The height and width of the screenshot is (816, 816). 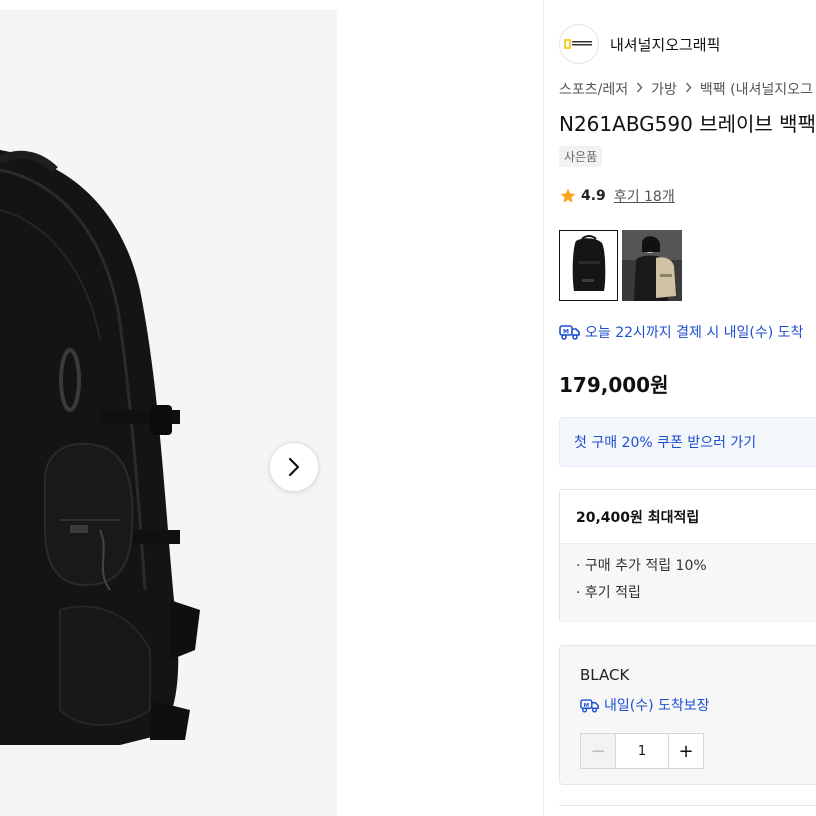 I want to click on coupon-label: 첫 구매 20% 쿠폰 받으러 가기, so click(x=665, y=443).